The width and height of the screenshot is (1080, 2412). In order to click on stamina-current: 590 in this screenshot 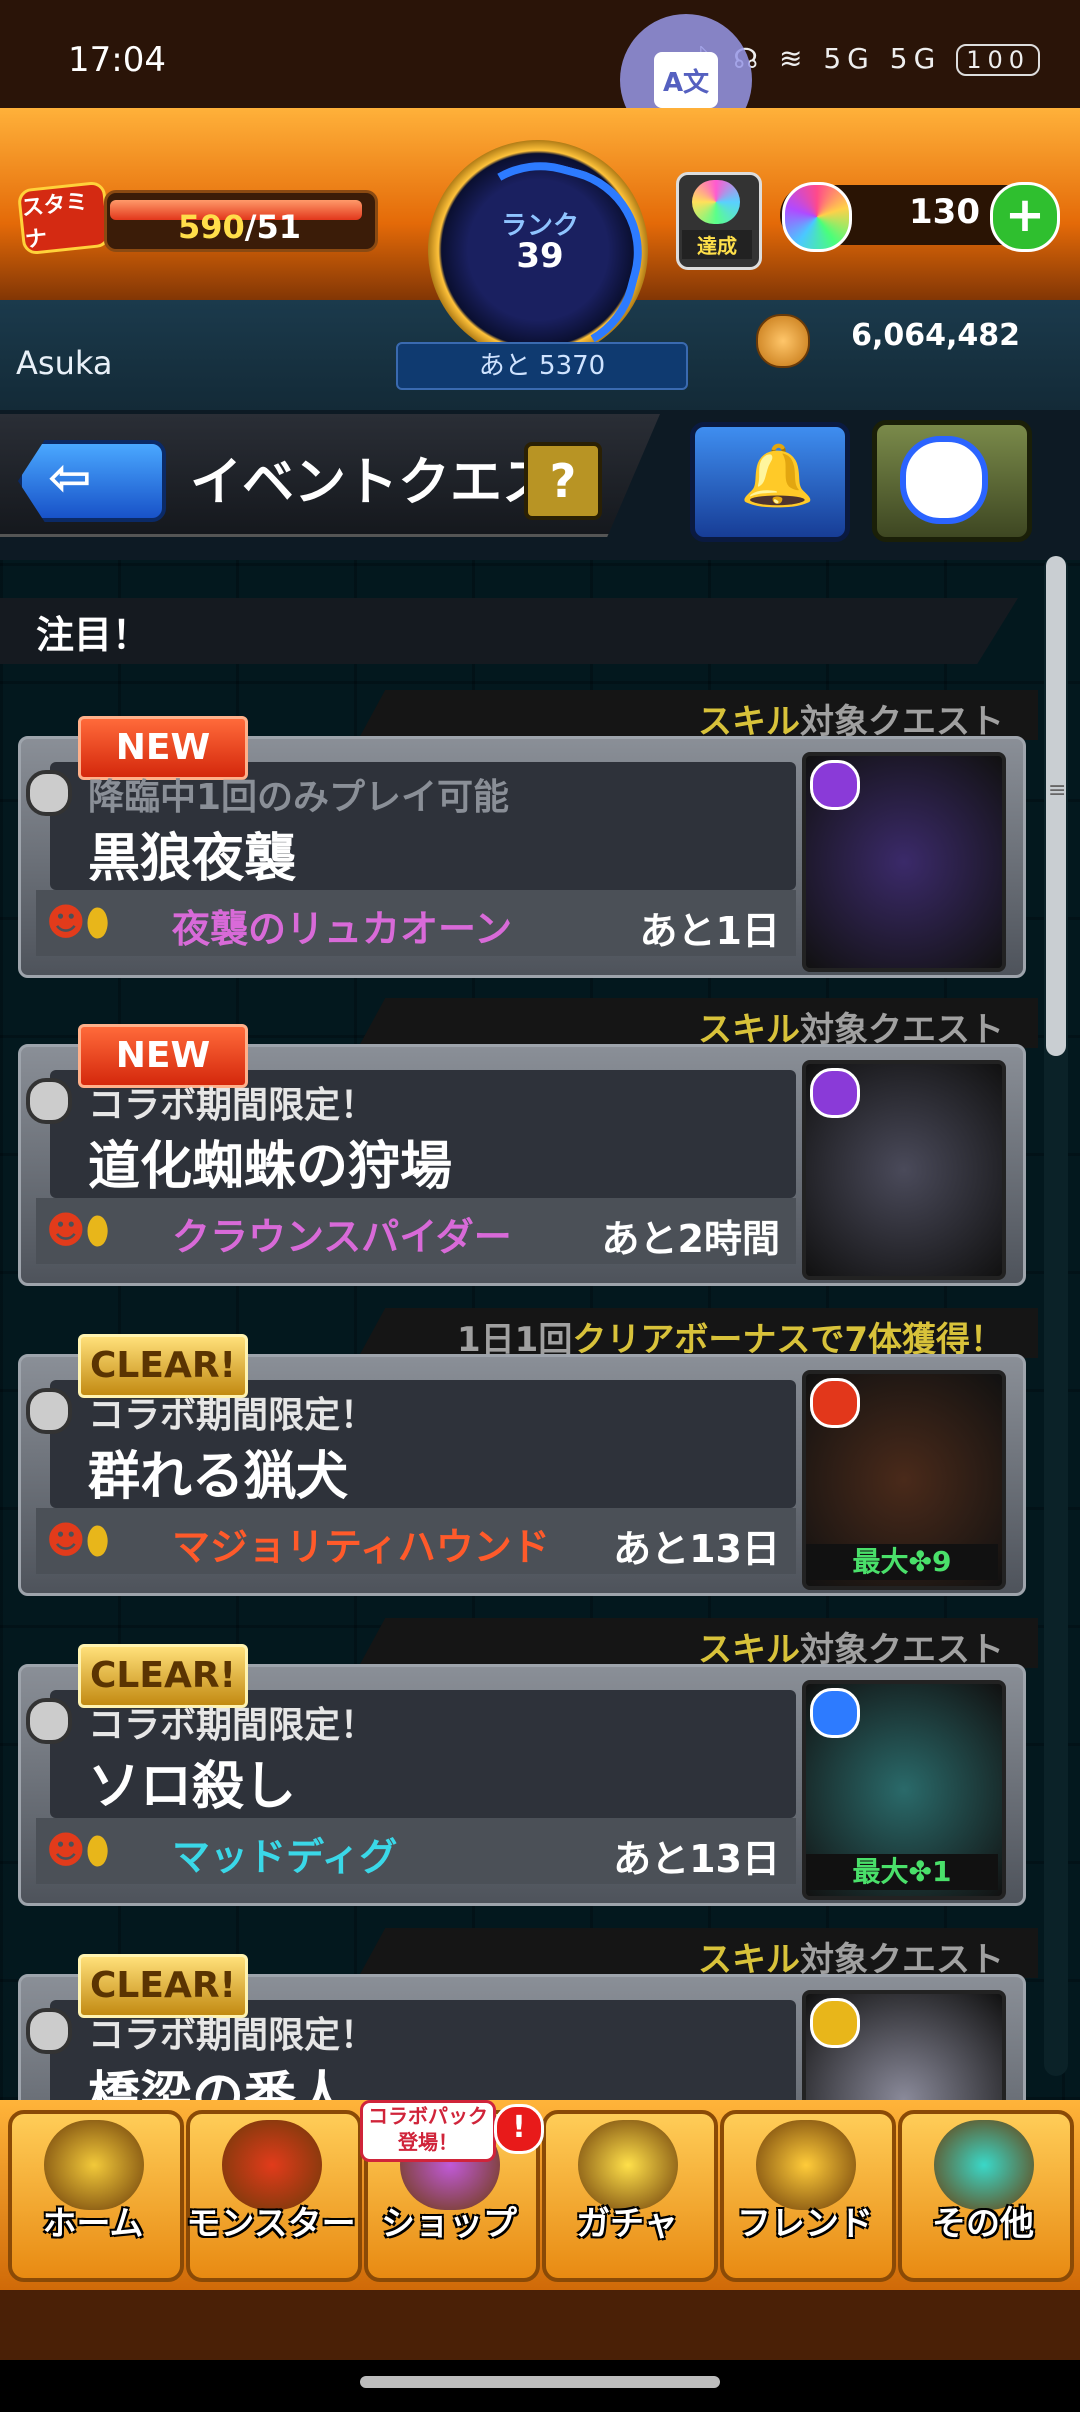, I will do `click(211, 227)`.